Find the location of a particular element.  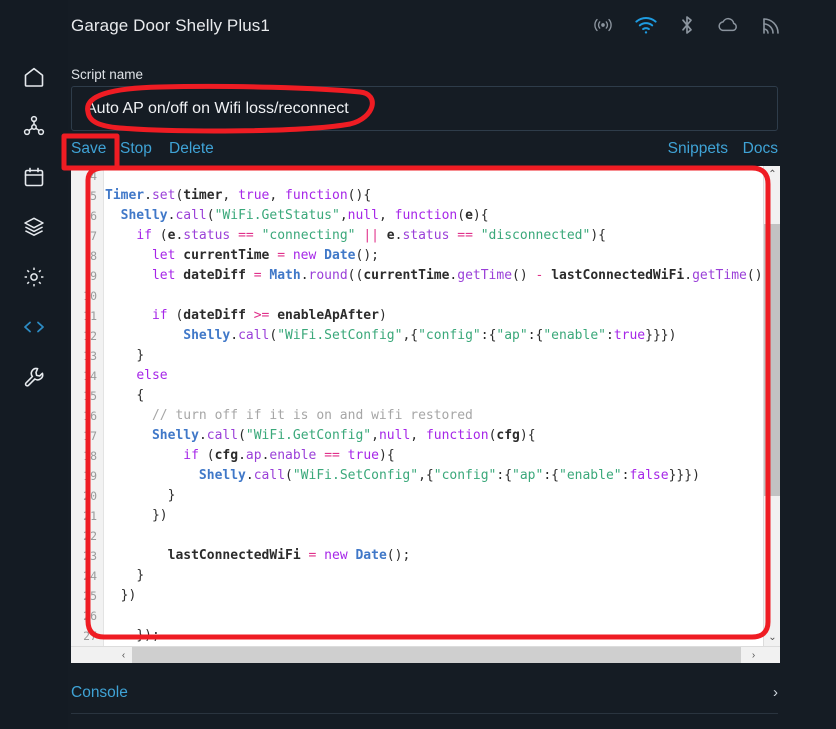

sidebar is located at coordinates (34, 364).